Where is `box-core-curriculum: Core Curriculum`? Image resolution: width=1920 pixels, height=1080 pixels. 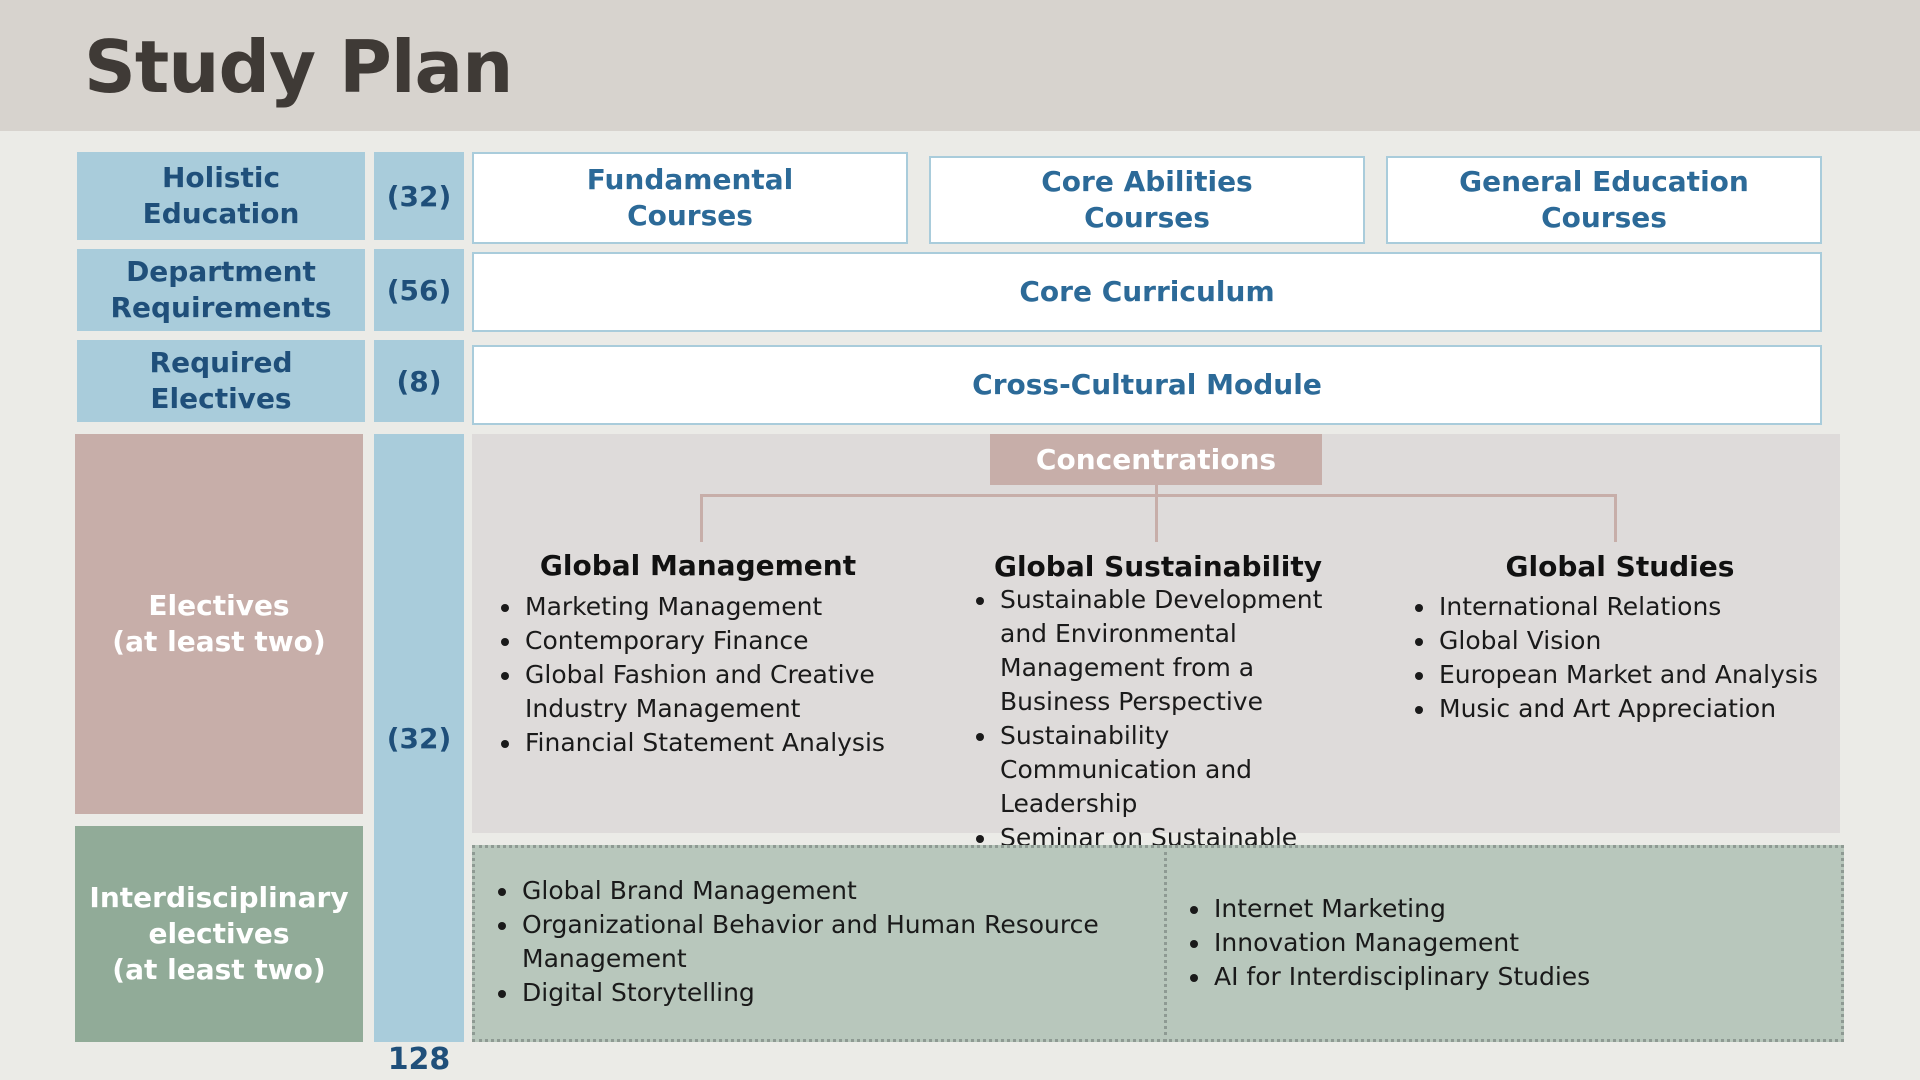
box-core-curriculum: Core Curriculum is located at coordinates (1147, 292).